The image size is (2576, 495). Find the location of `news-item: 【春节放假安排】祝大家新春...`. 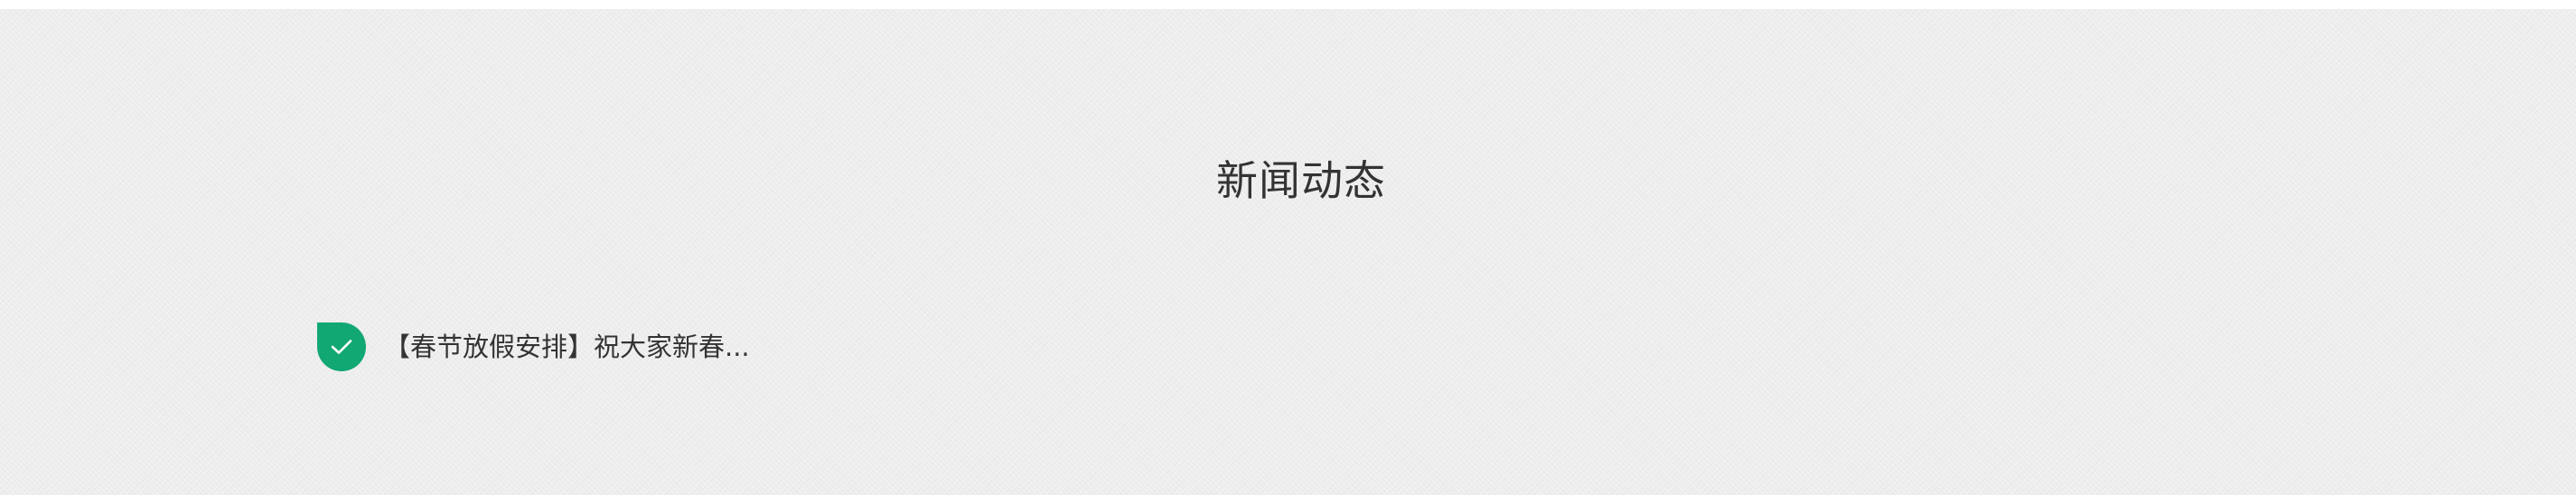

news-item: 【春节放假安排】祝大家新春... is located at coordinates (533, 347).